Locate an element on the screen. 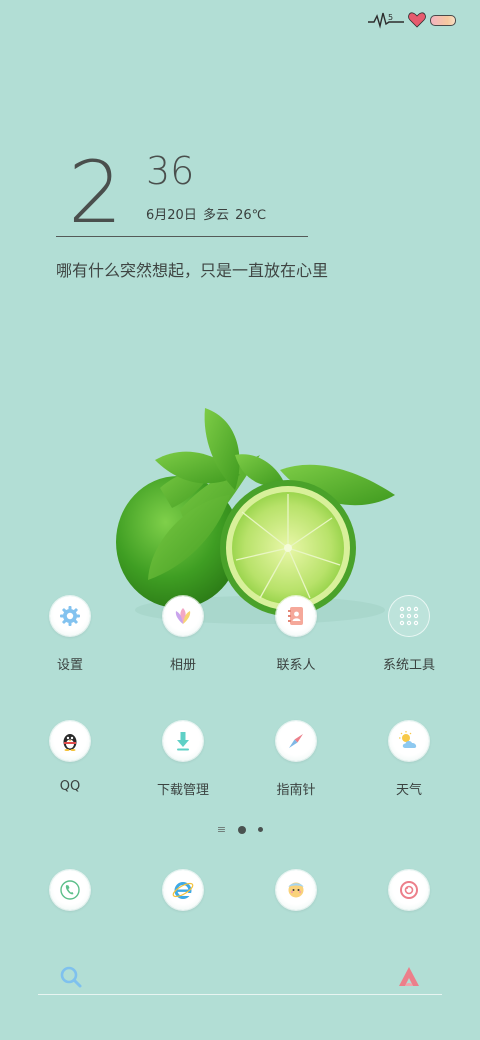 The width and height of the screenshot is (480, 1040). app-download-manager-icon is located at coordinates (183, 741).